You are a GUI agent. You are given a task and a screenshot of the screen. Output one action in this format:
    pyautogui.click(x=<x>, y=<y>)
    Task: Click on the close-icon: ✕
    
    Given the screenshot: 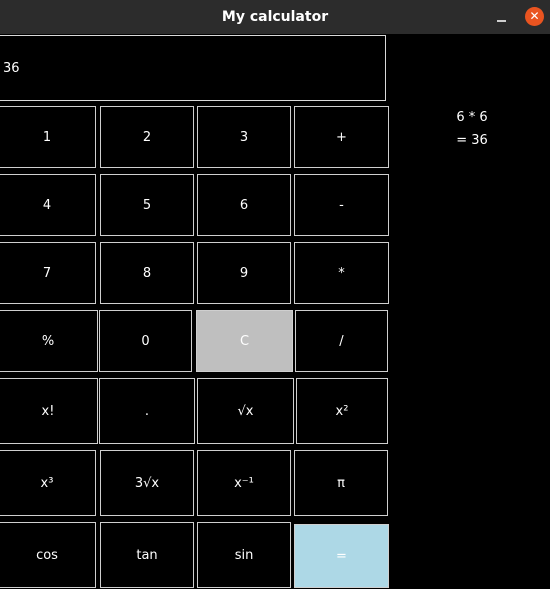 What is the action you would take?
    pyautogui.click(x=534, y=16)
    